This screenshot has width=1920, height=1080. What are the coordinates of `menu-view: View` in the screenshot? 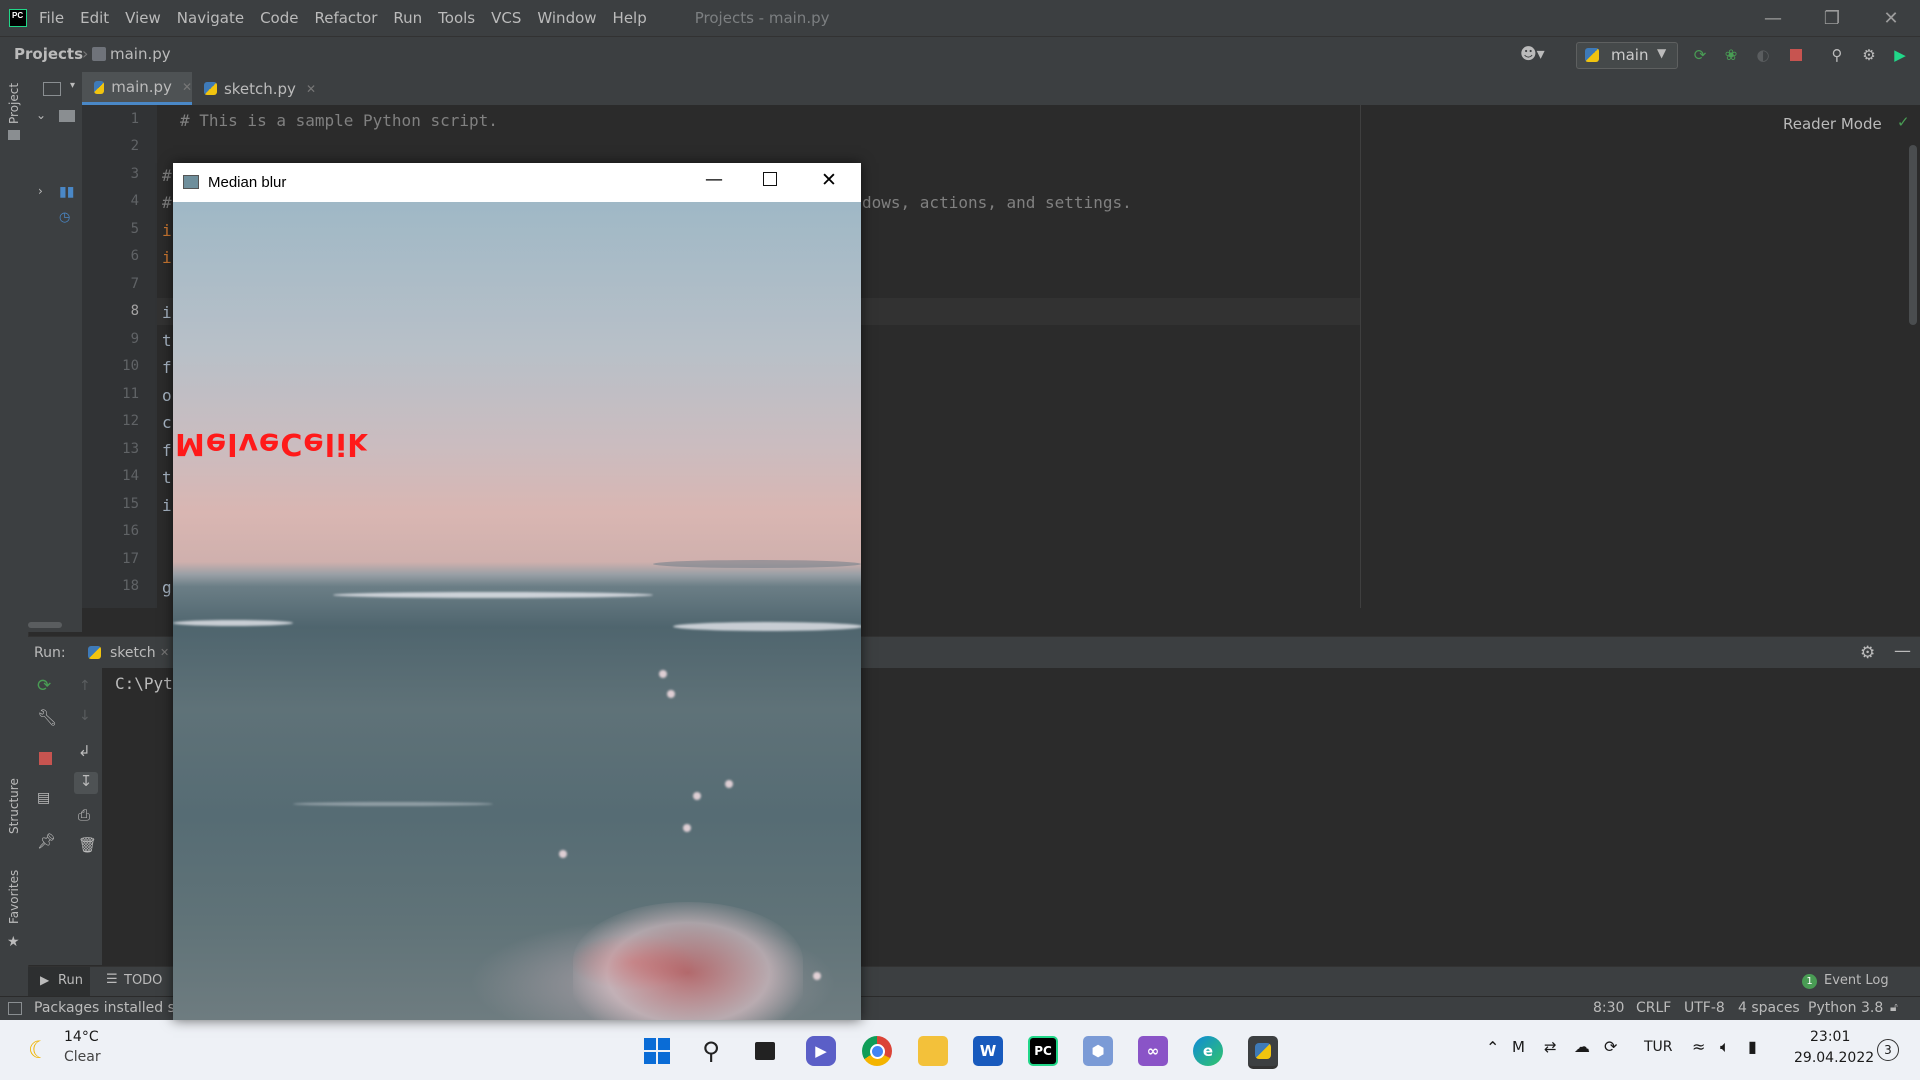 It's located at (143, 18).